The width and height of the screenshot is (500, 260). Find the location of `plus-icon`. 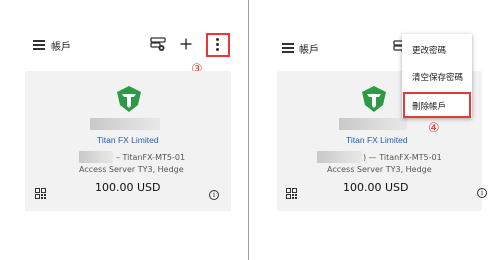

plus-icon is located at coordinates (186, 44).